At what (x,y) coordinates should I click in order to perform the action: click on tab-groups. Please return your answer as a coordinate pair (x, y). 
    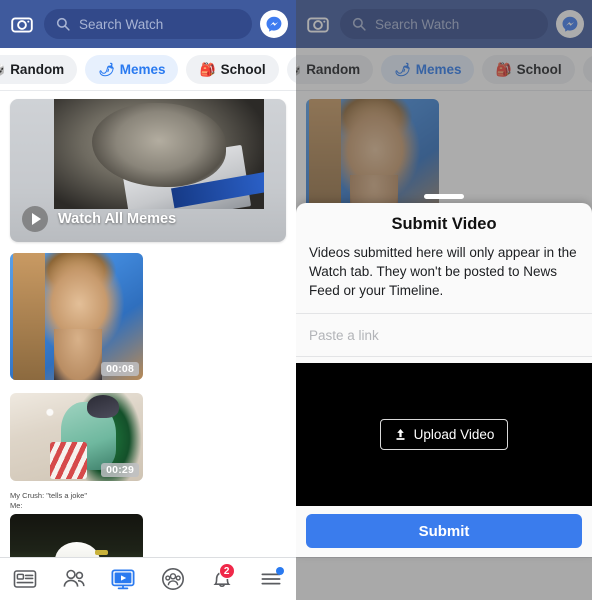
    Looking at the image, I should click on (172, 579).